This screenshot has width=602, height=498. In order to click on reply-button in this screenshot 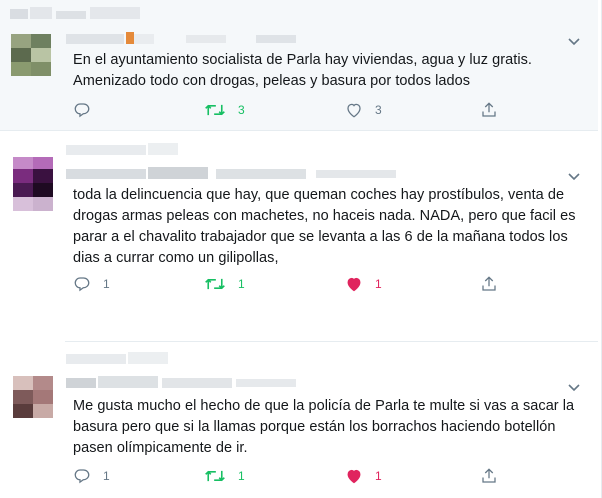, I will do `click(88, 110)`.